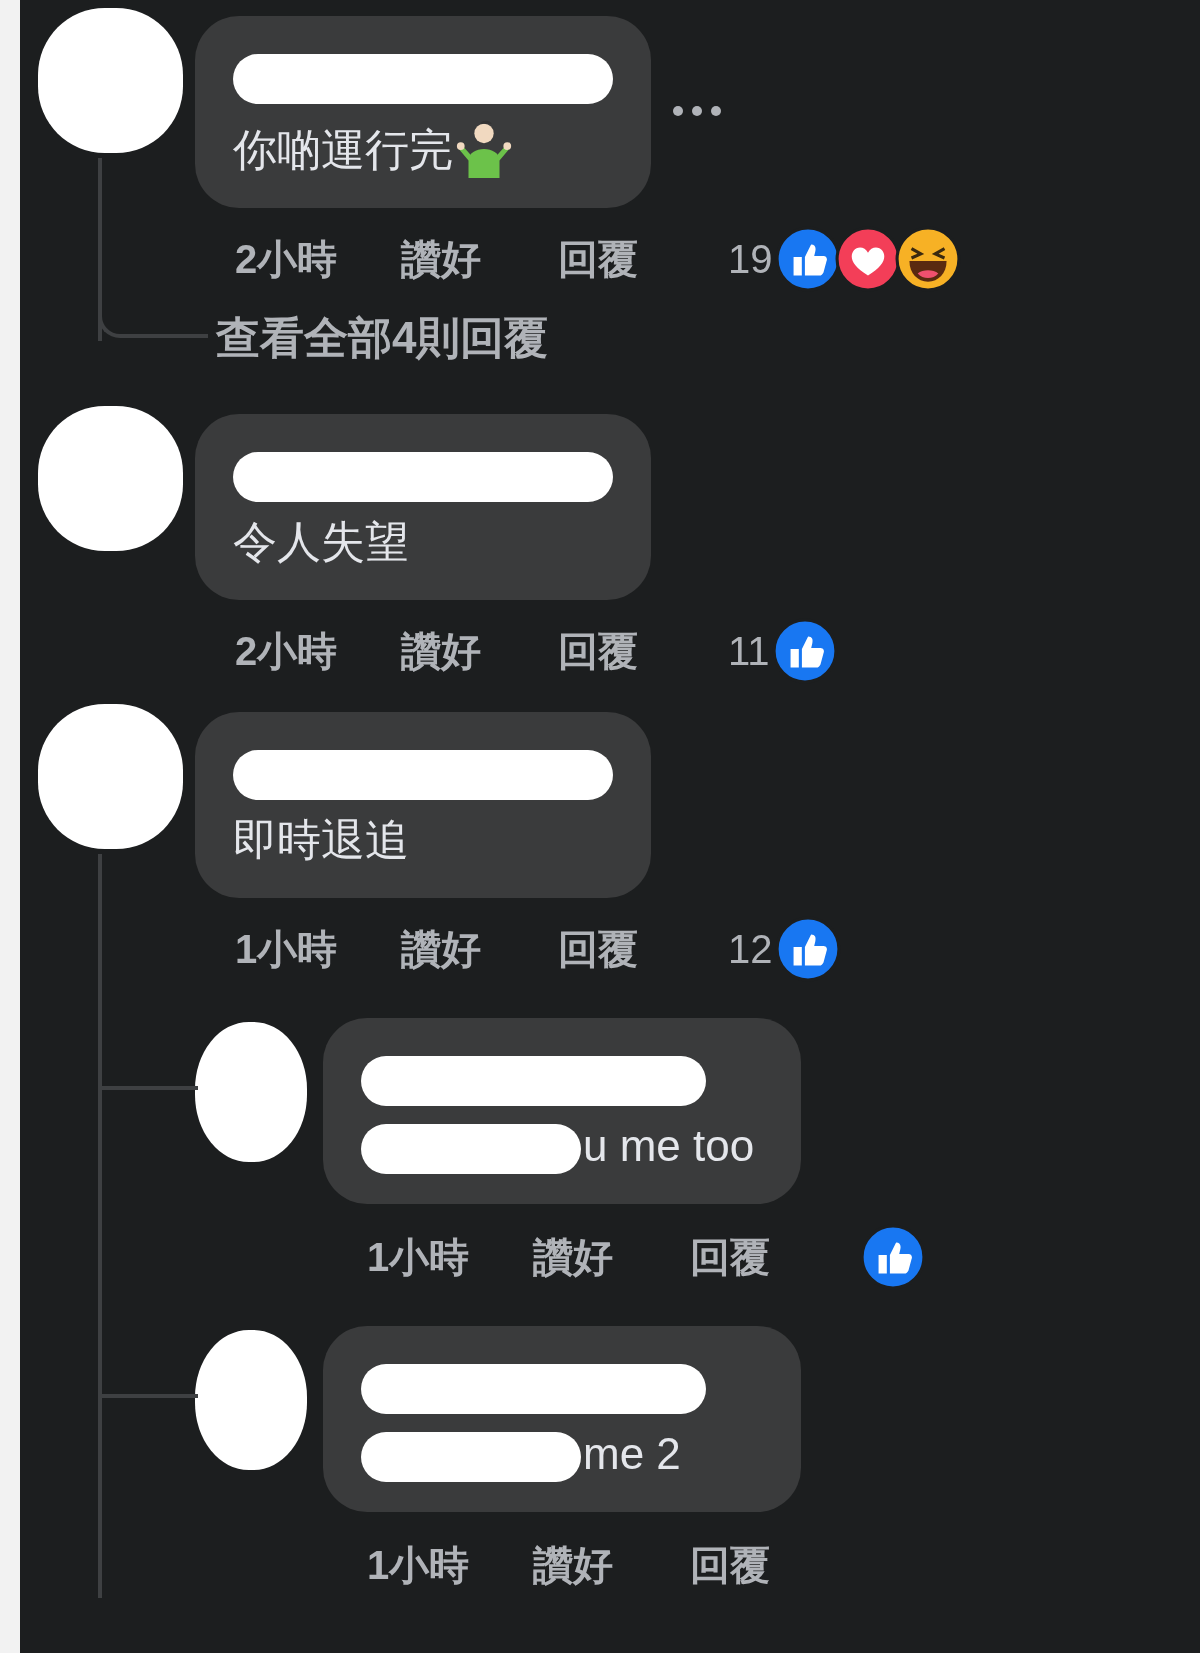 This screenshot has height=1653, width=1200. What do you see at coordinates (893, 1257) in the screenshot?
I see `like-icon` at bounding box center [893, 1257].